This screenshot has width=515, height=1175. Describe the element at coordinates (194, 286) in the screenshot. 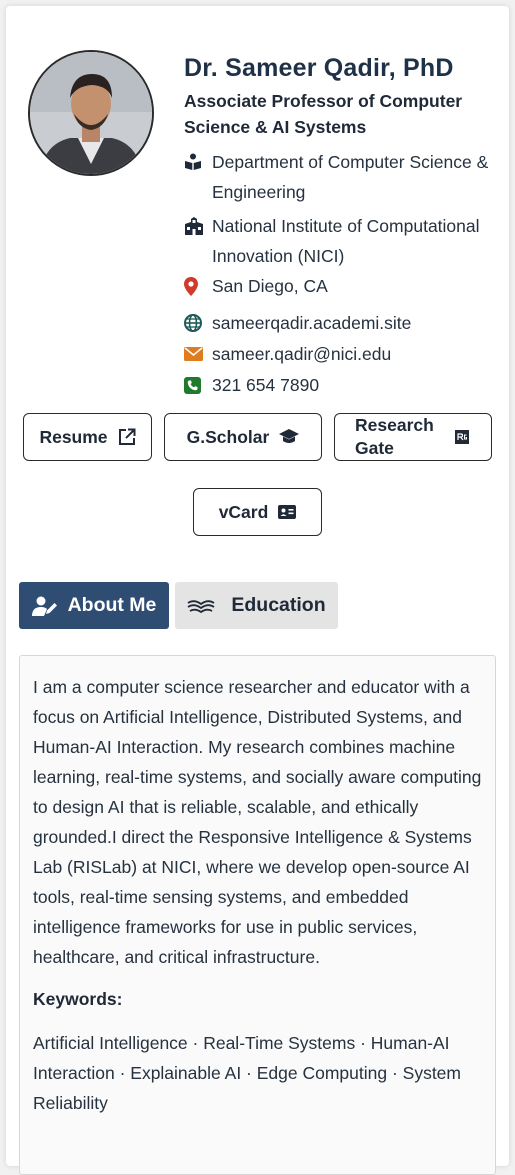

I see `location-pin-icon` at that location.